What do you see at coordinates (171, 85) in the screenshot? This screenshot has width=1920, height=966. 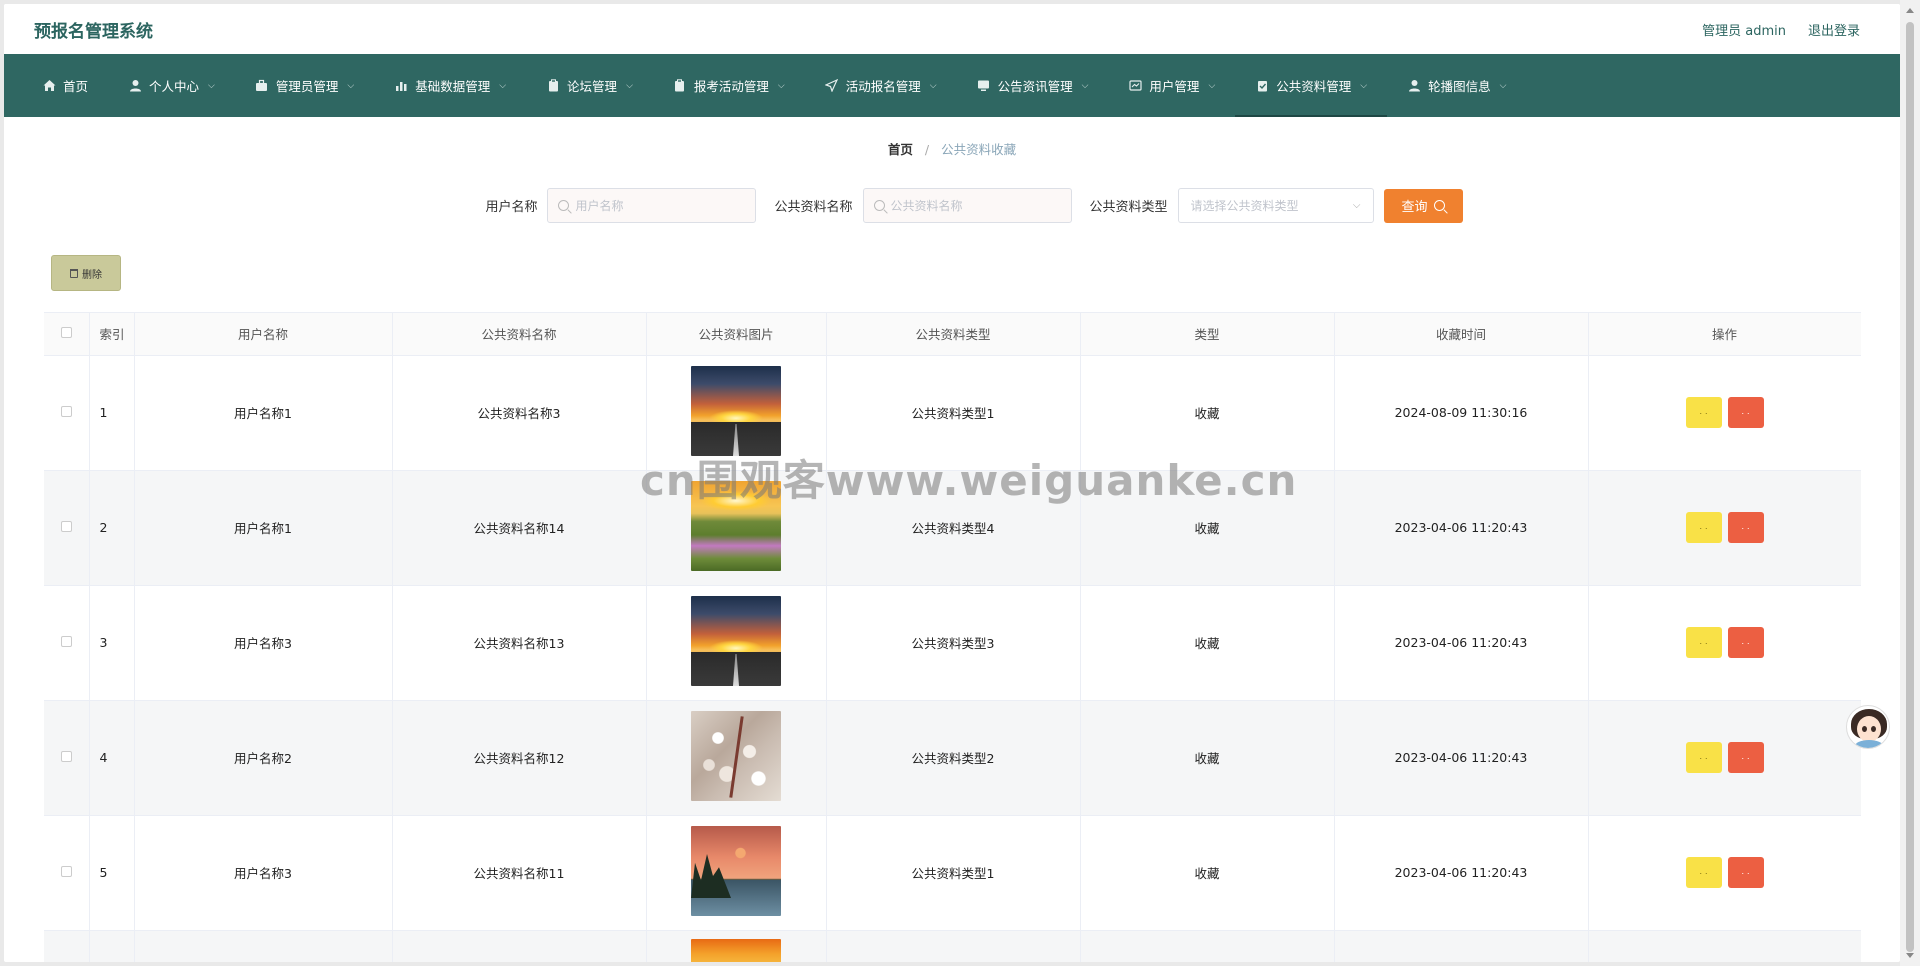 I see `nav-item-1: 个人中心 ⌵` at bounding box center [171, 85].